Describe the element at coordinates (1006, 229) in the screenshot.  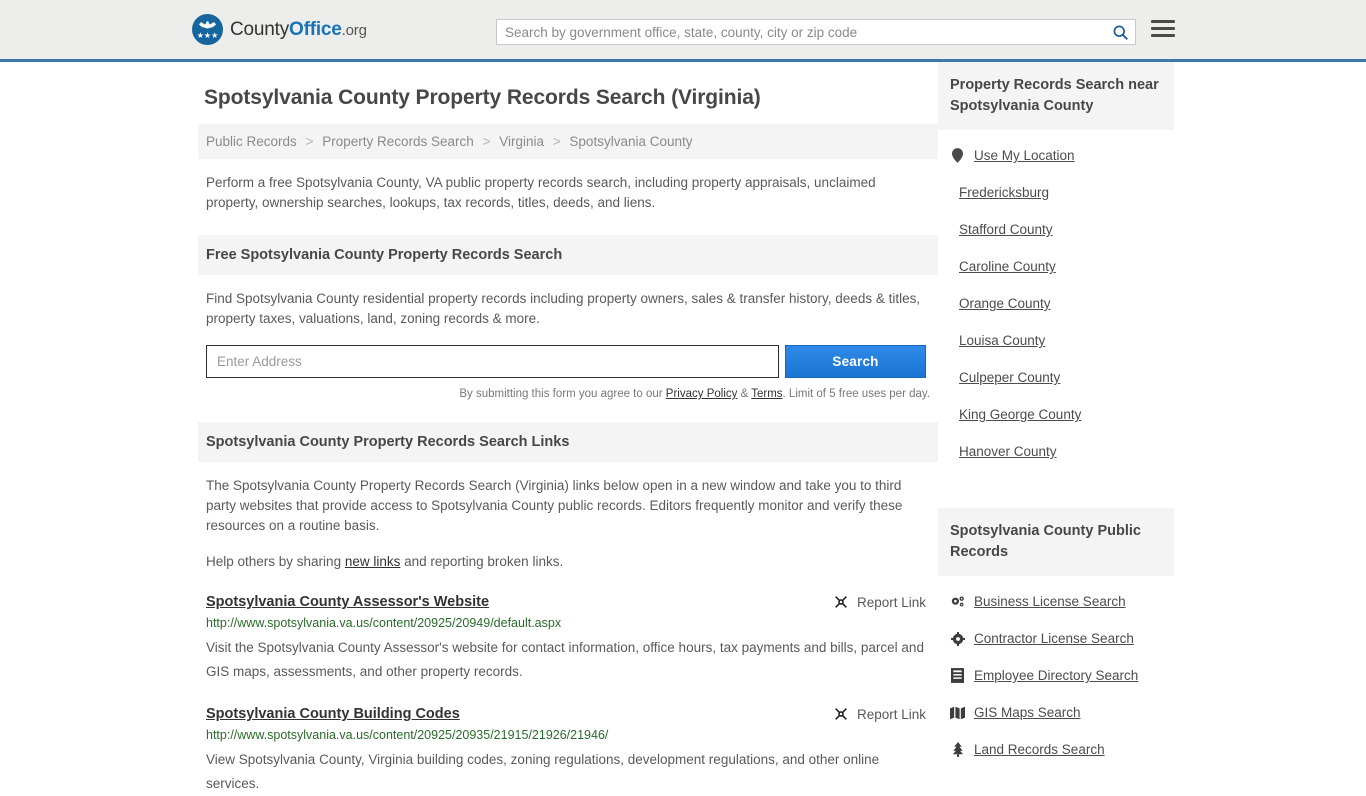
I see `sidebar-item-label: Stafford County` at that location.